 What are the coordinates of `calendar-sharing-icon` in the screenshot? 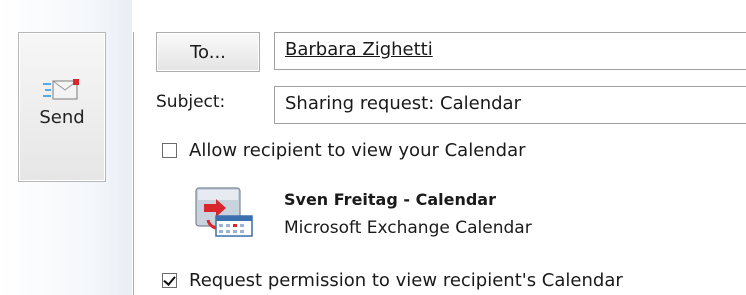 It's located at (224, 212).